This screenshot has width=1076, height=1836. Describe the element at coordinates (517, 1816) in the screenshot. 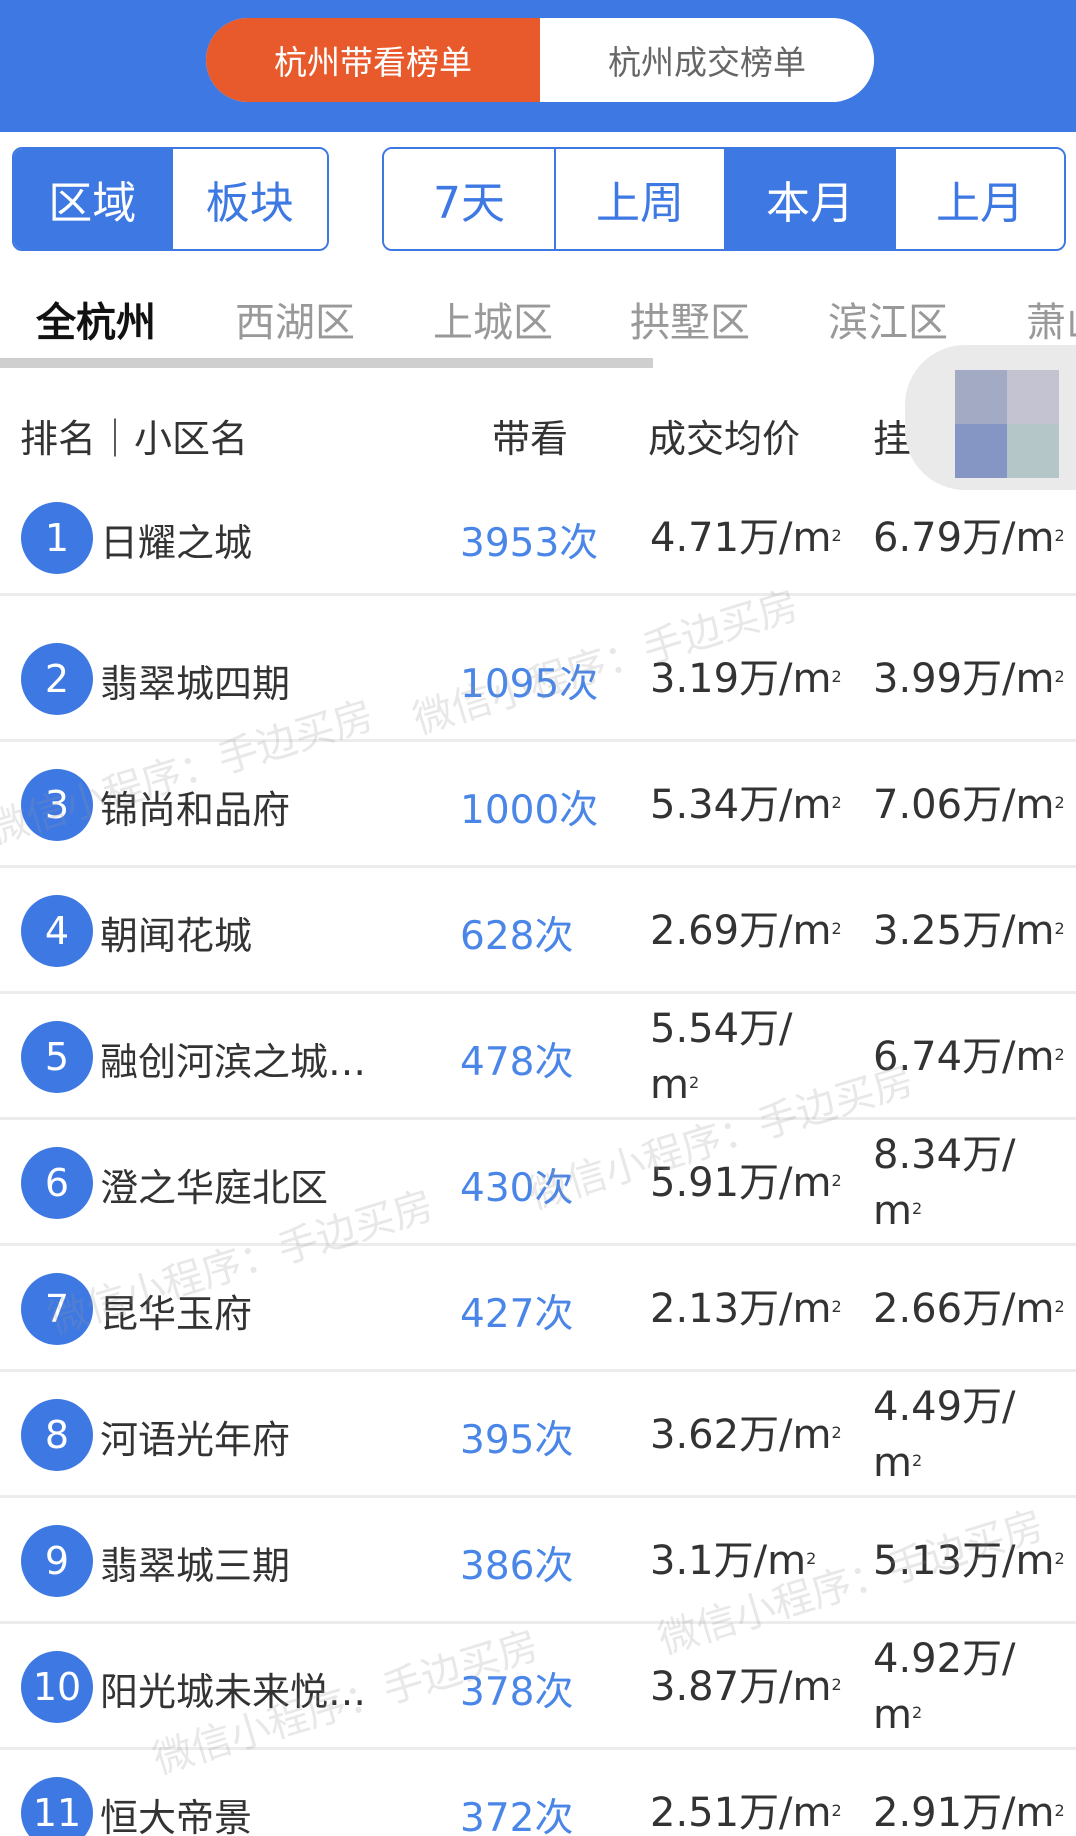

I see `visit-count: 372次` at that location.